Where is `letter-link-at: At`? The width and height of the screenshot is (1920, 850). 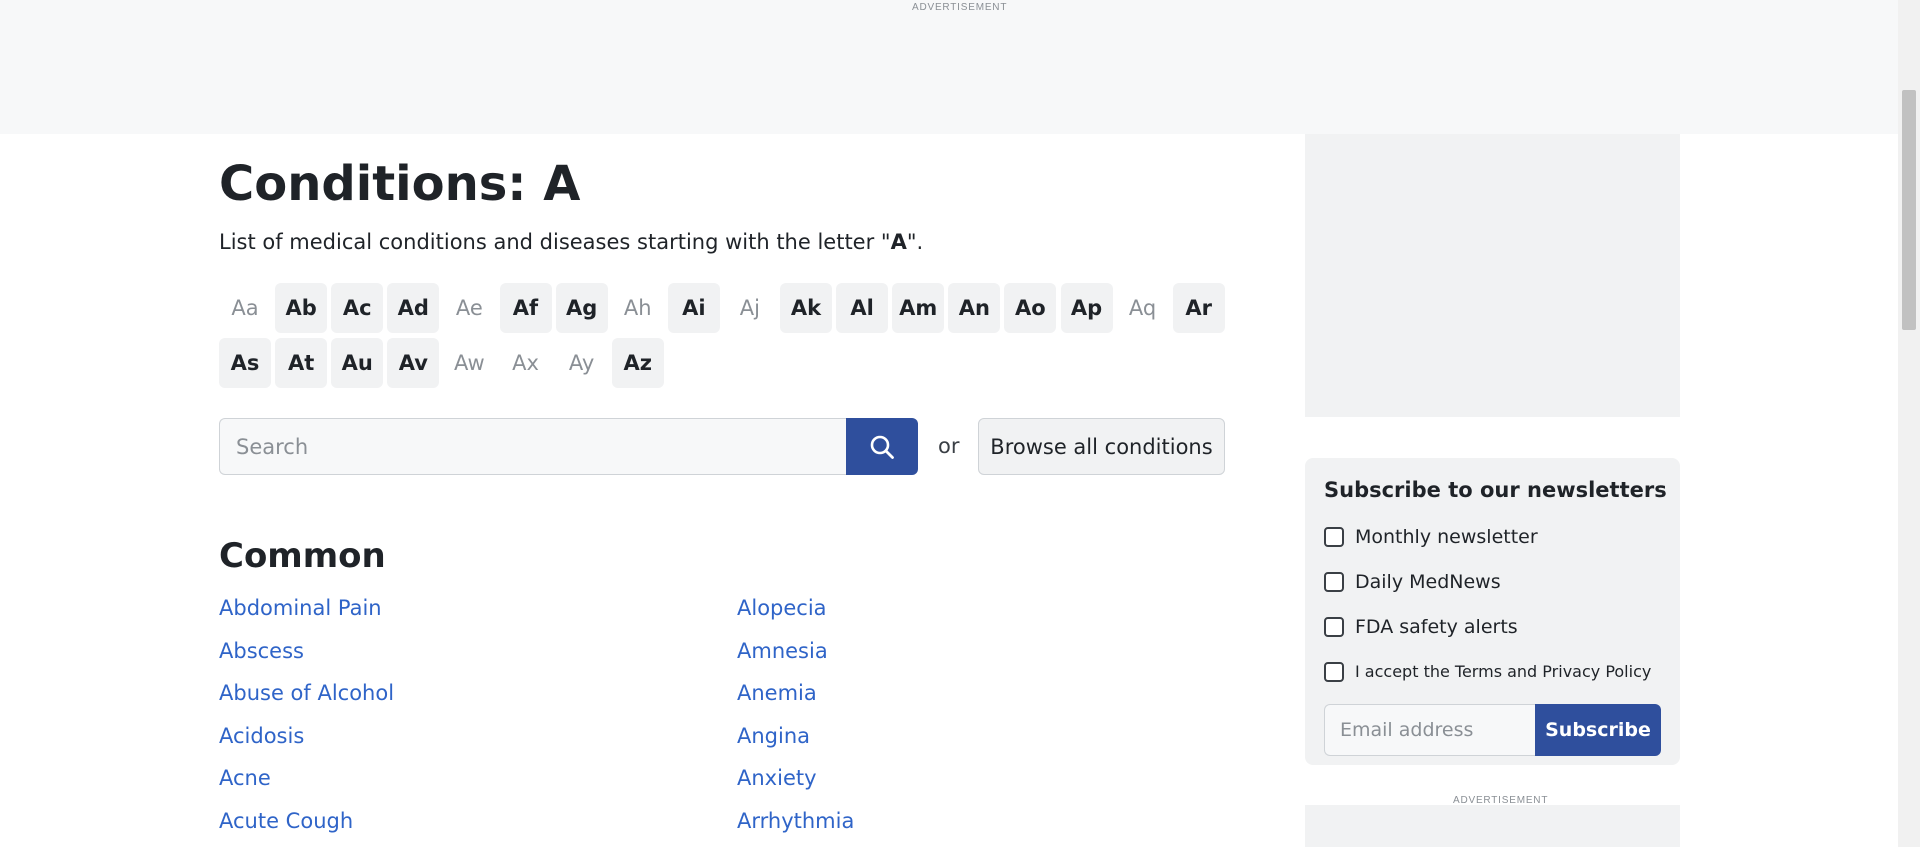
letter-link-at: At is located at coordinates (301, 363).